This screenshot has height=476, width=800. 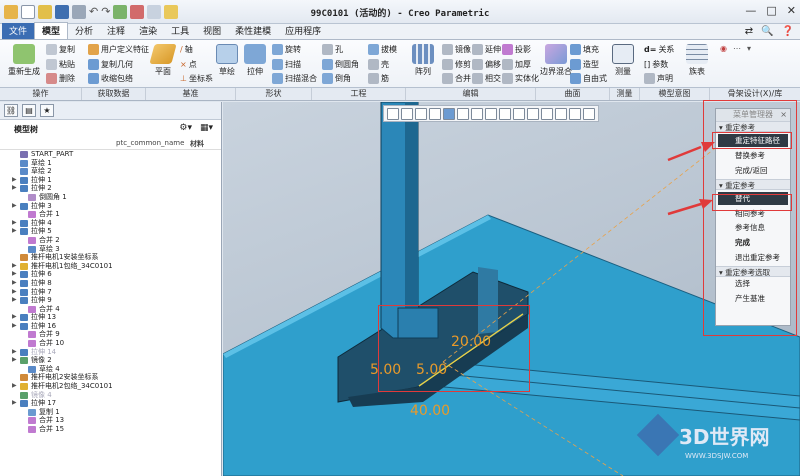 I want to click on freestyle-button: 自由式, so click(x=588, y=78).